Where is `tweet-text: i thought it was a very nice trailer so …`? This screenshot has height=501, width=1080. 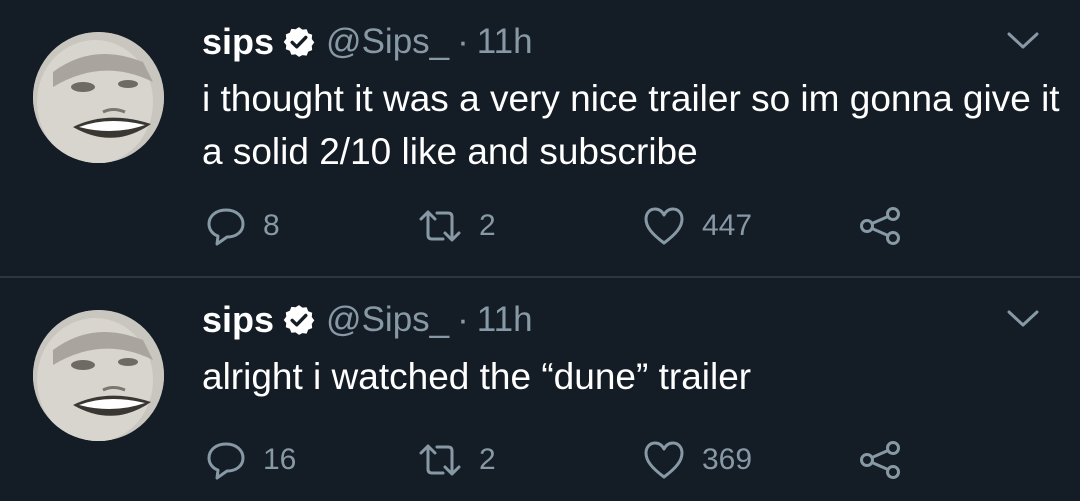
tweet-text: i thought it was a very nice trailer so … is located at coordinates (631, 125).